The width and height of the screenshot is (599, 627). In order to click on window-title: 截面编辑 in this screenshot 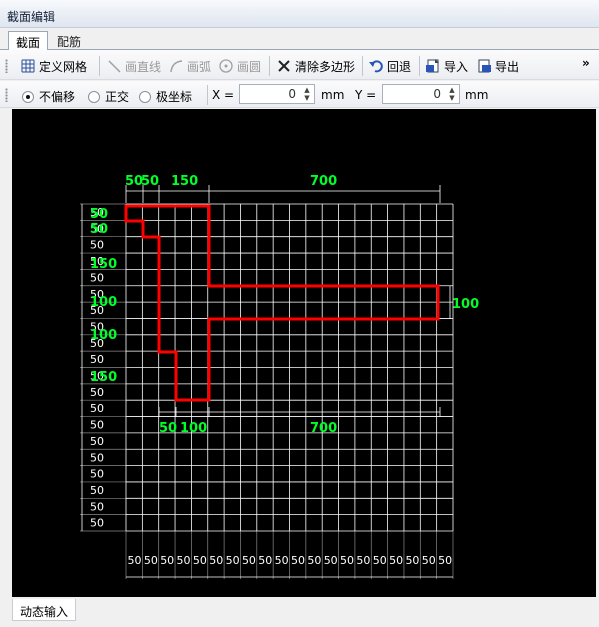, I will do `click(31, 17)`.